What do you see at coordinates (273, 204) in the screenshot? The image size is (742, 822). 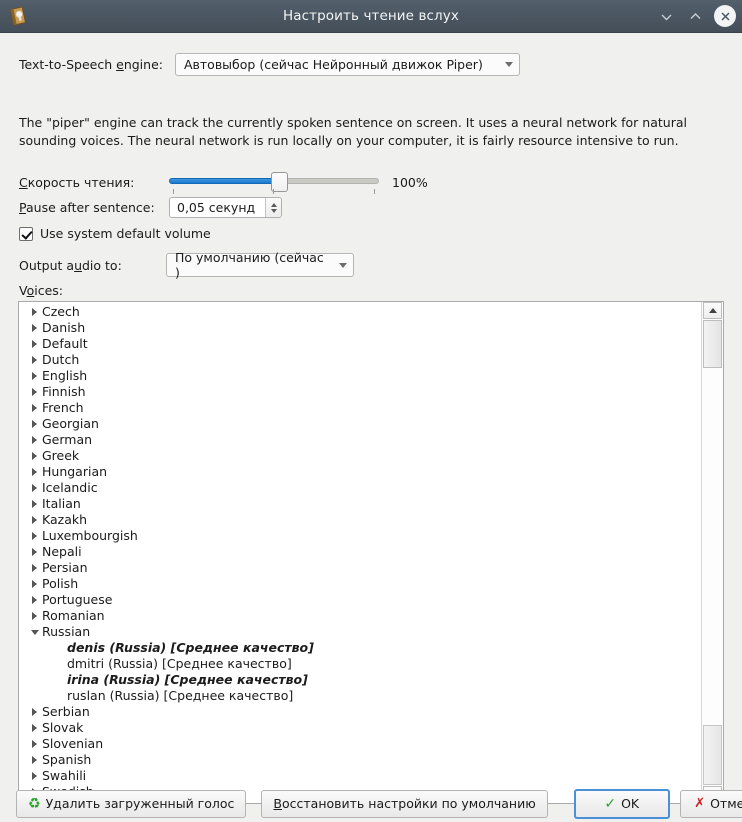 I see `stepper-up-icon` at bounding box center [273, 204].